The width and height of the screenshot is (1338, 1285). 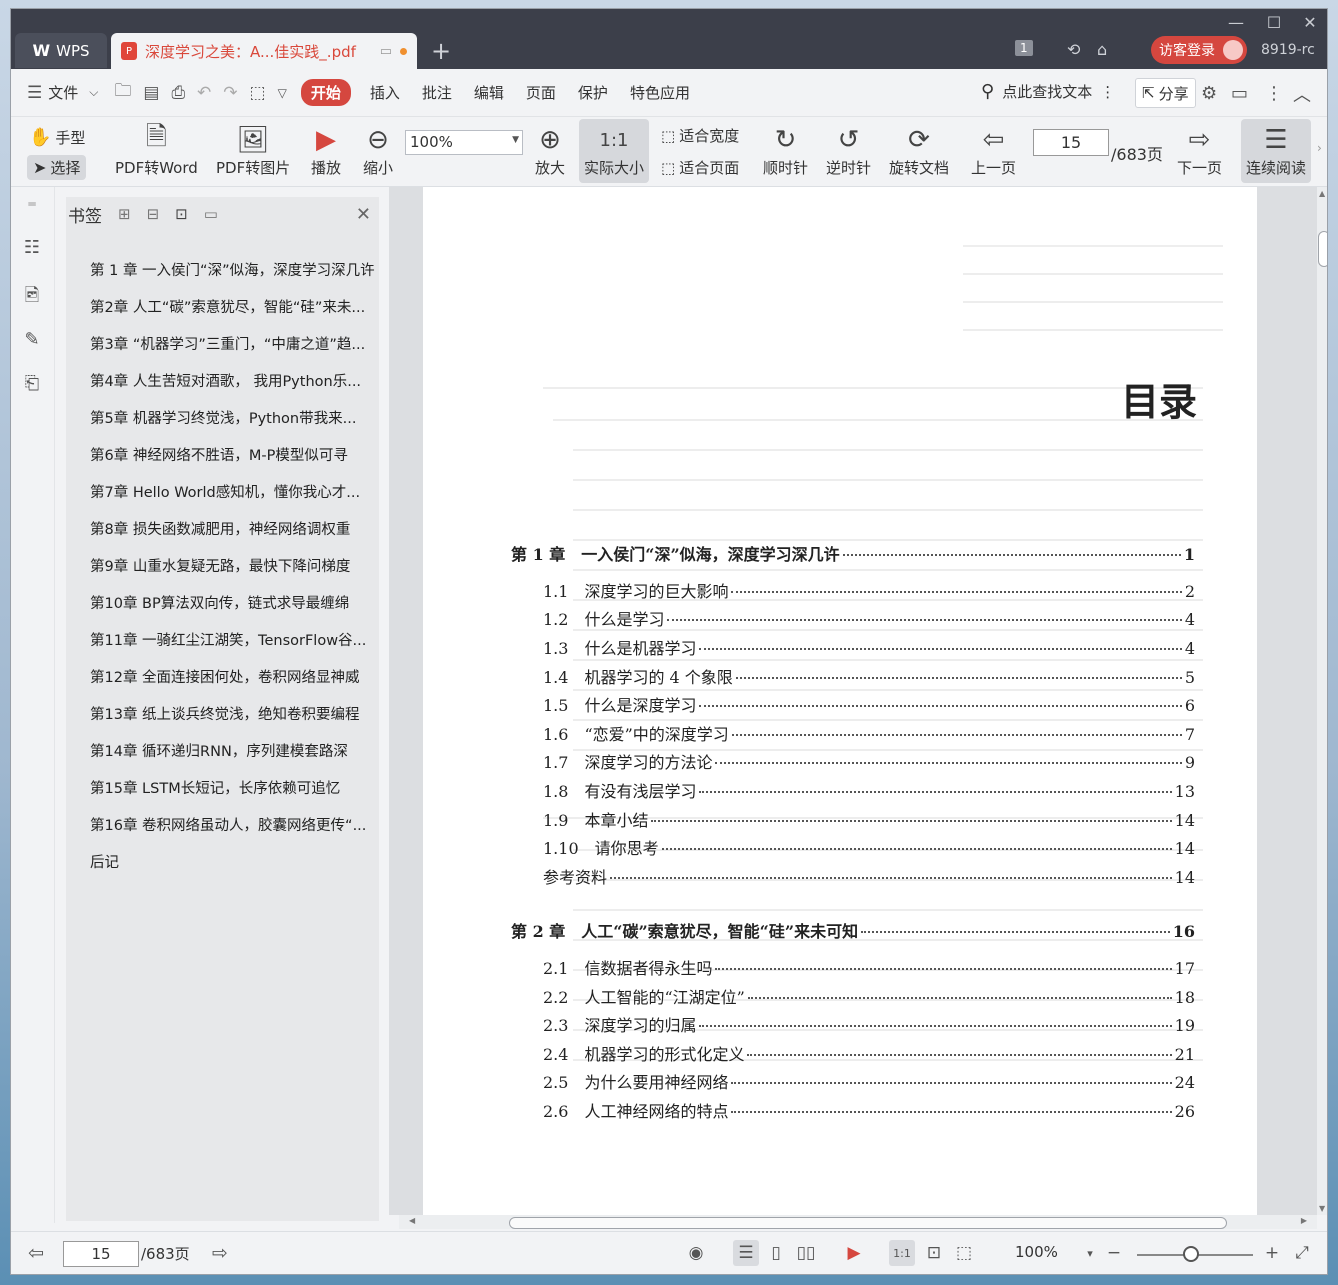 I want to click on toc-row: 1.3 什么是机器学习 4, so click(x=869, y=647).